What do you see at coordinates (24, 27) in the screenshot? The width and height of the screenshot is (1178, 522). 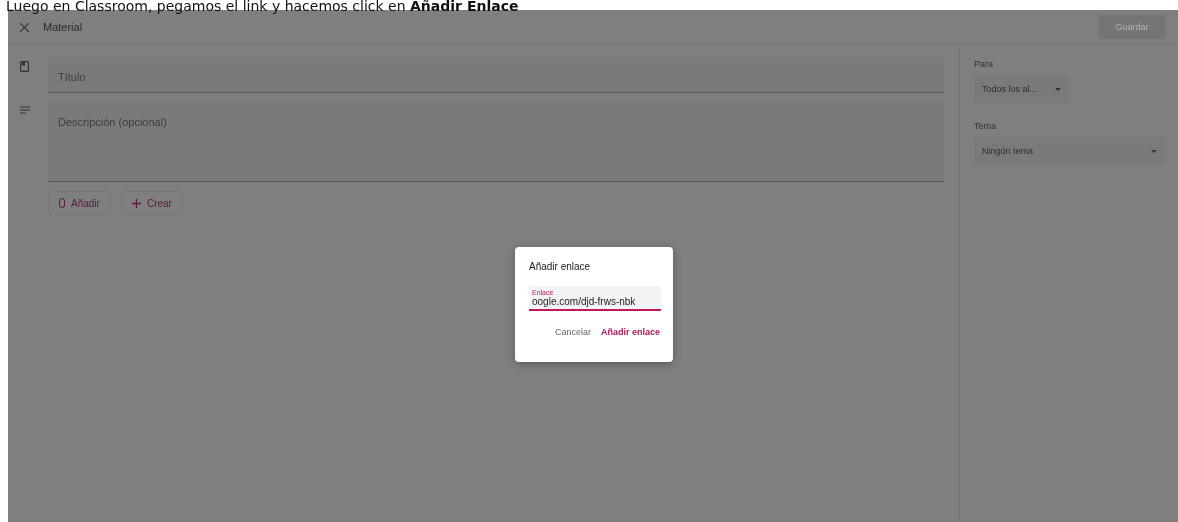 I see `close-icon` at bounding box center [24, 27].